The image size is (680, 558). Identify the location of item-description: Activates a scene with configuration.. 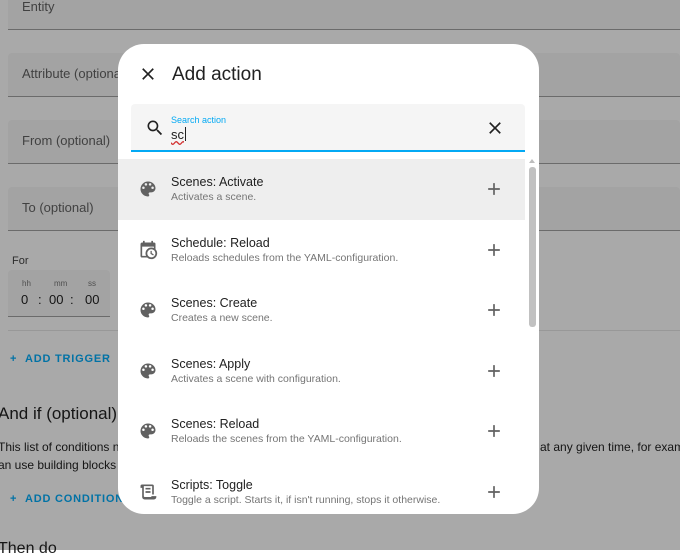
(256, 378).